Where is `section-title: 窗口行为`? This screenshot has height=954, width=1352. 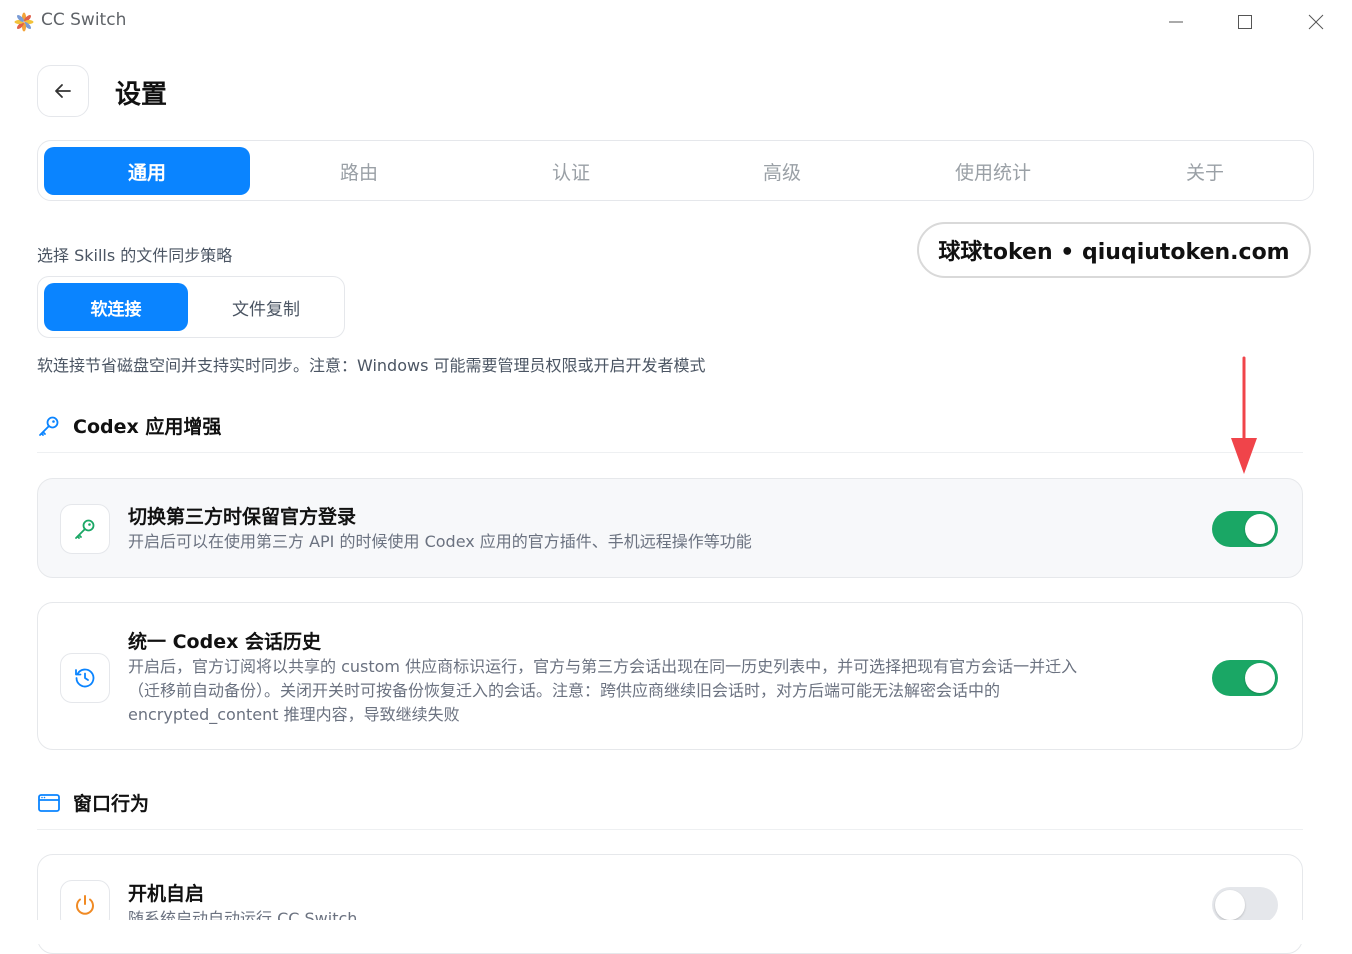
section-title: 窗口行为 is located at coordinates (111, 804).